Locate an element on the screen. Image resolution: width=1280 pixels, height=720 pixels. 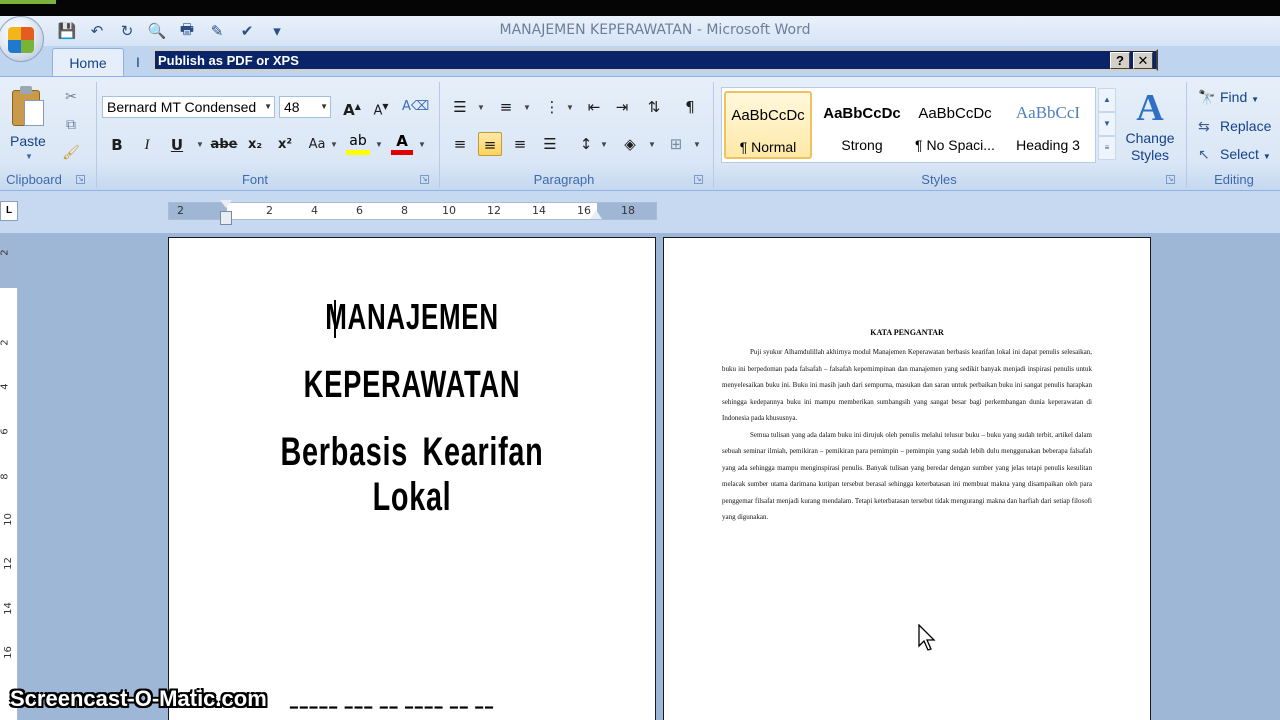
borders-icon: ⊞ is located at coordinates (676, 144).